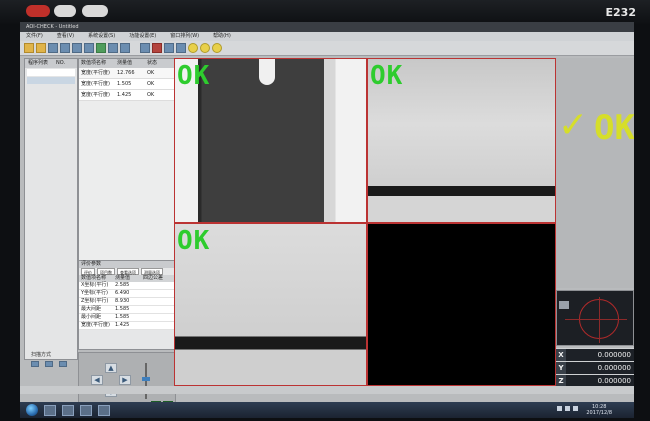 This screenshot has height=421, width=650. What do you see at coordinates (157, 48) in the screenshot?
I see `record-icon` at bounding box center [157, 48].